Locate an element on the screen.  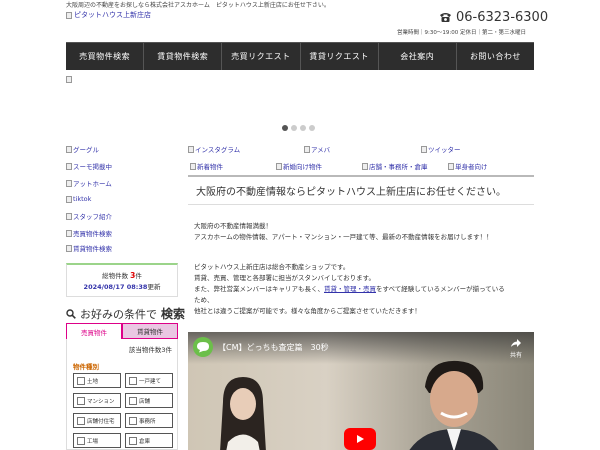
sidebar-link-athome: アットホーム is located at coordinates (89, 183).